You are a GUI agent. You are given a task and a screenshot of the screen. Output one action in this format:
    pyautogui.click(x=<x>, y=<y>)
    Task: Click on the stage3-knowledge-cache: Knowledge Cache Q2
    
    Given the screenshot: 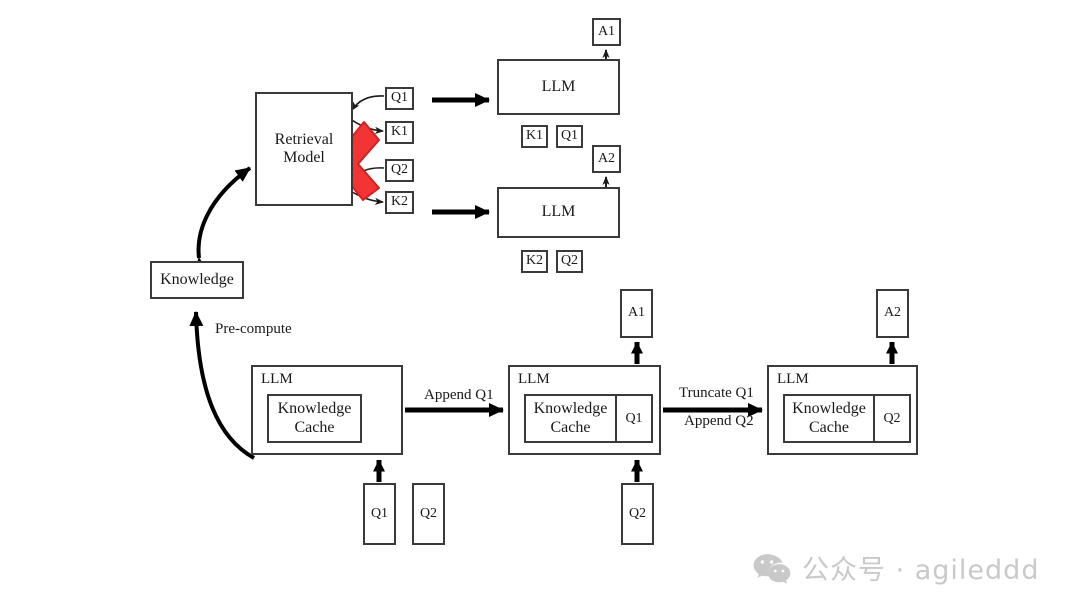 What is the action you would take?
    pyautogui.click(x=847, y=418)
    